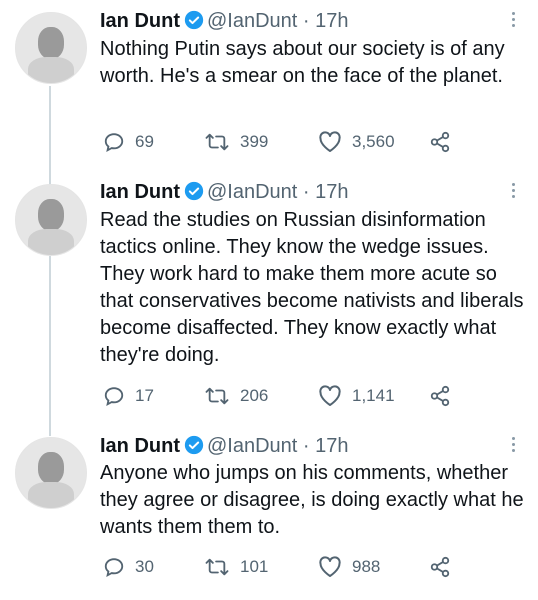 The height and width of the screenshot is (600, 538). I want to click on retweet-count: 101, so click(254, 566).